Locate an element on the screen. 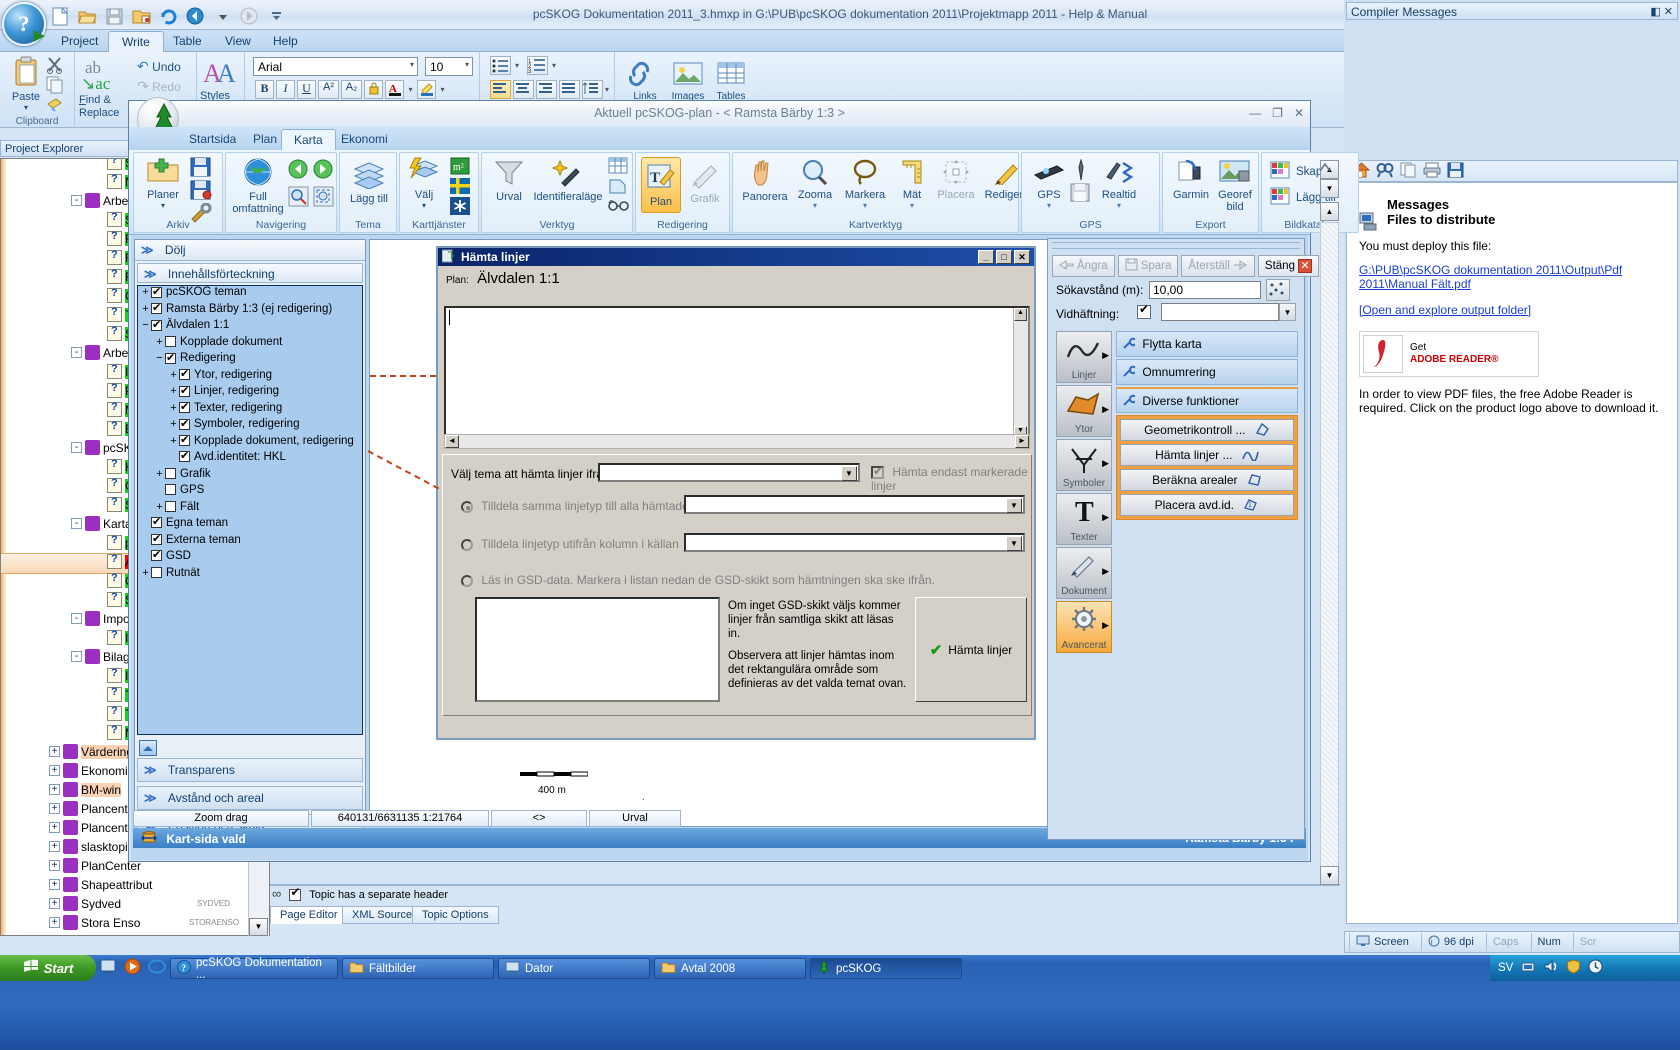 This screenshot has height=1050, width=1680. dialog-hscroll-right: ► is located at coordinates (1022, 441).